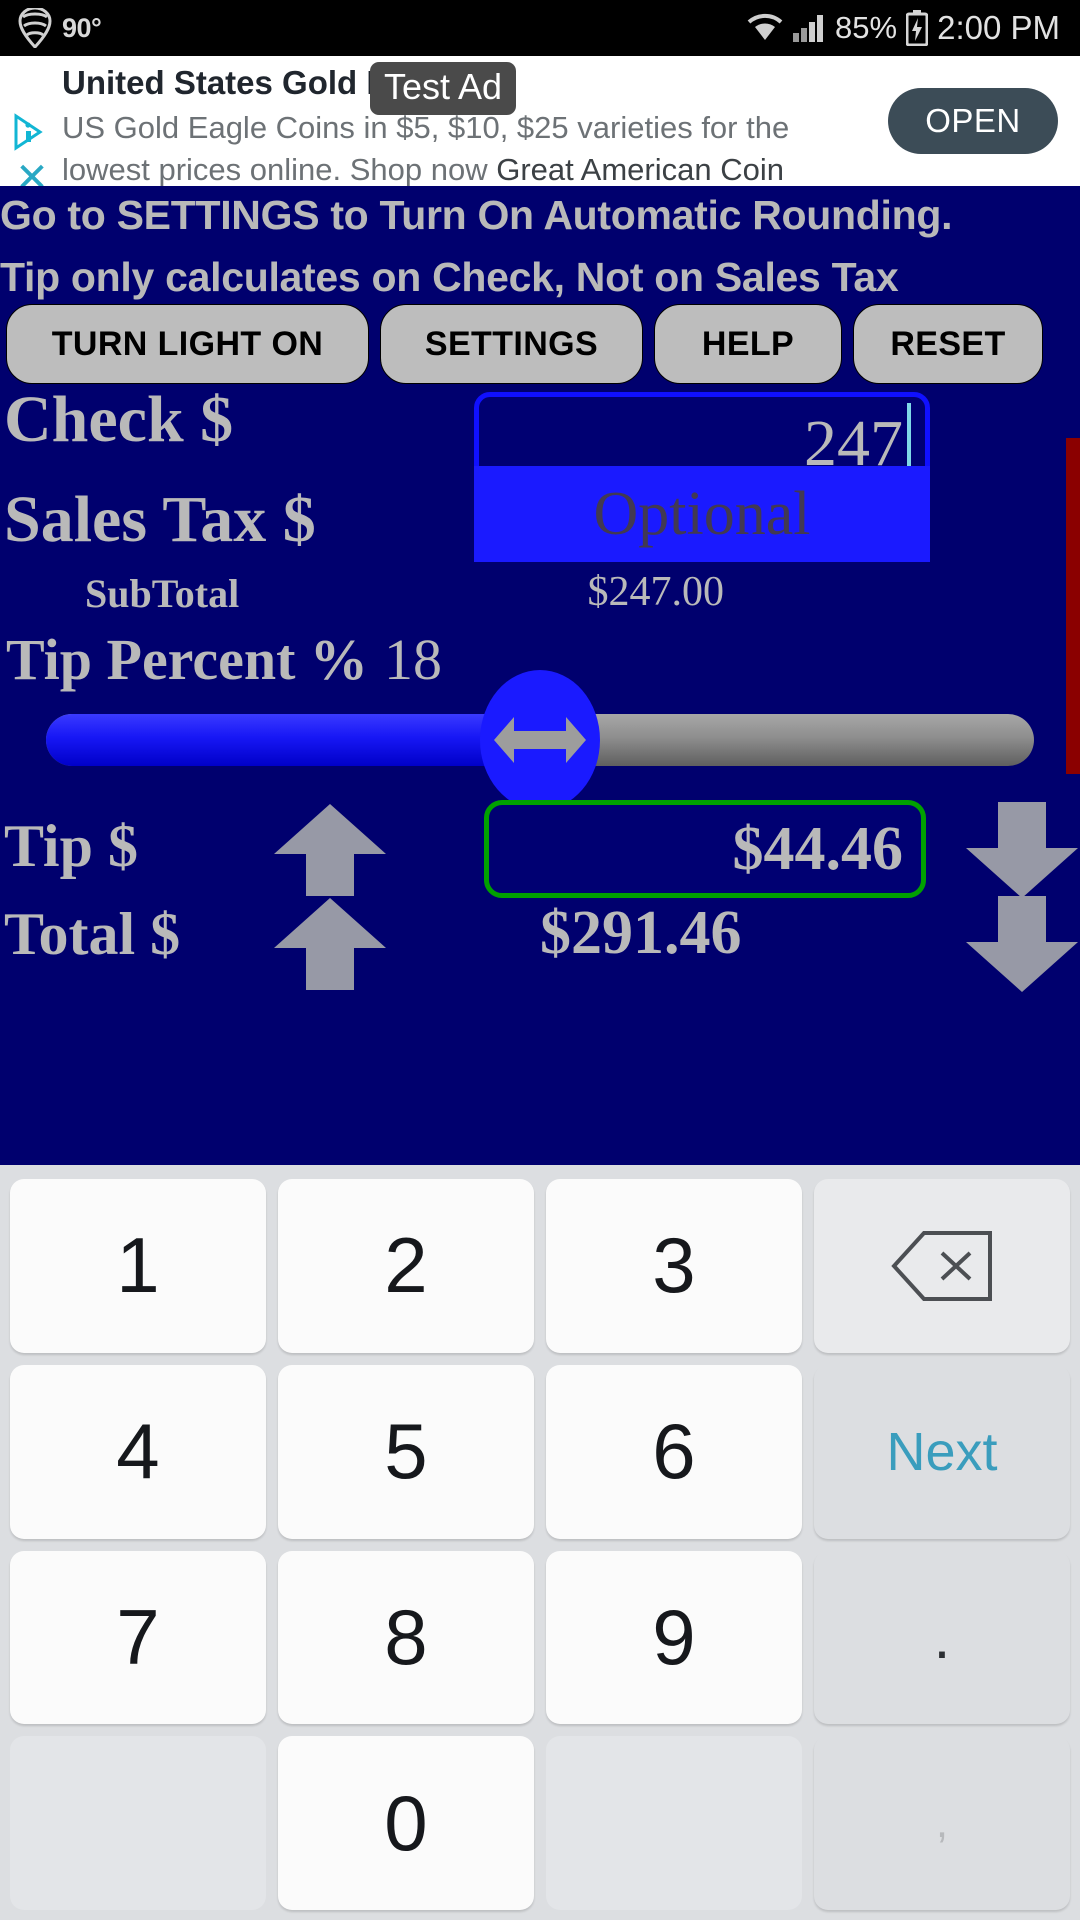 Image resolution: width=1080 pixels, height=1920 pixels. I want to click on keyboard-row: 7 8 9., so click(540, 1637).